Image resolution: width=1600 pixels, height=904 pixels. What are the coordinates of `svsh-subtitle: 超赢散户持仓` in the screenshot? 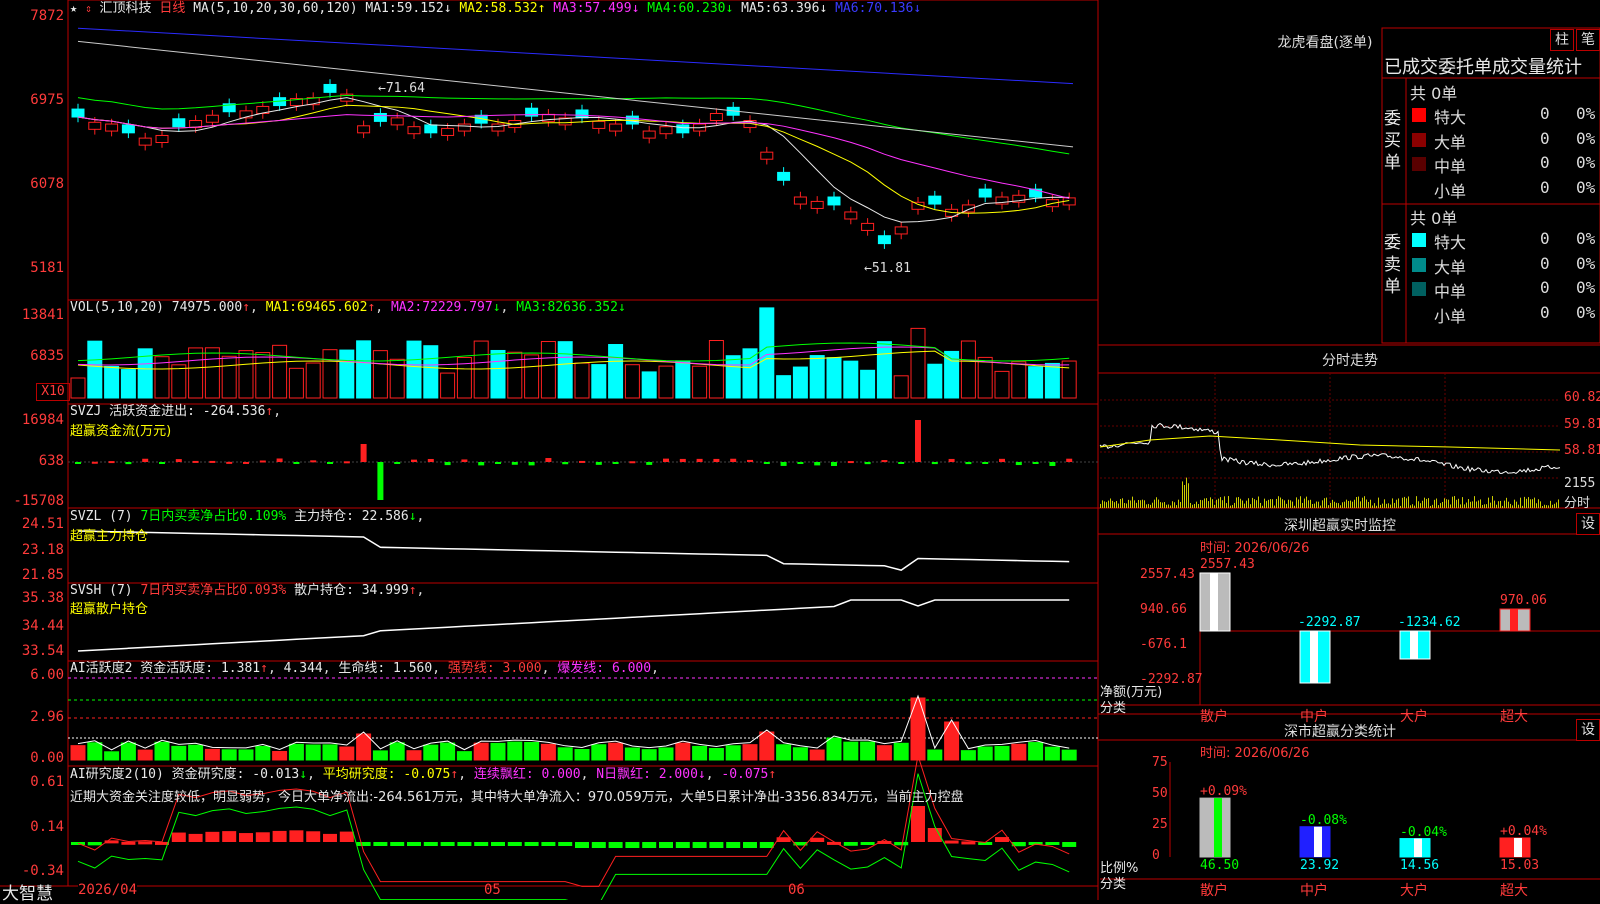 It's located at (109, 609).